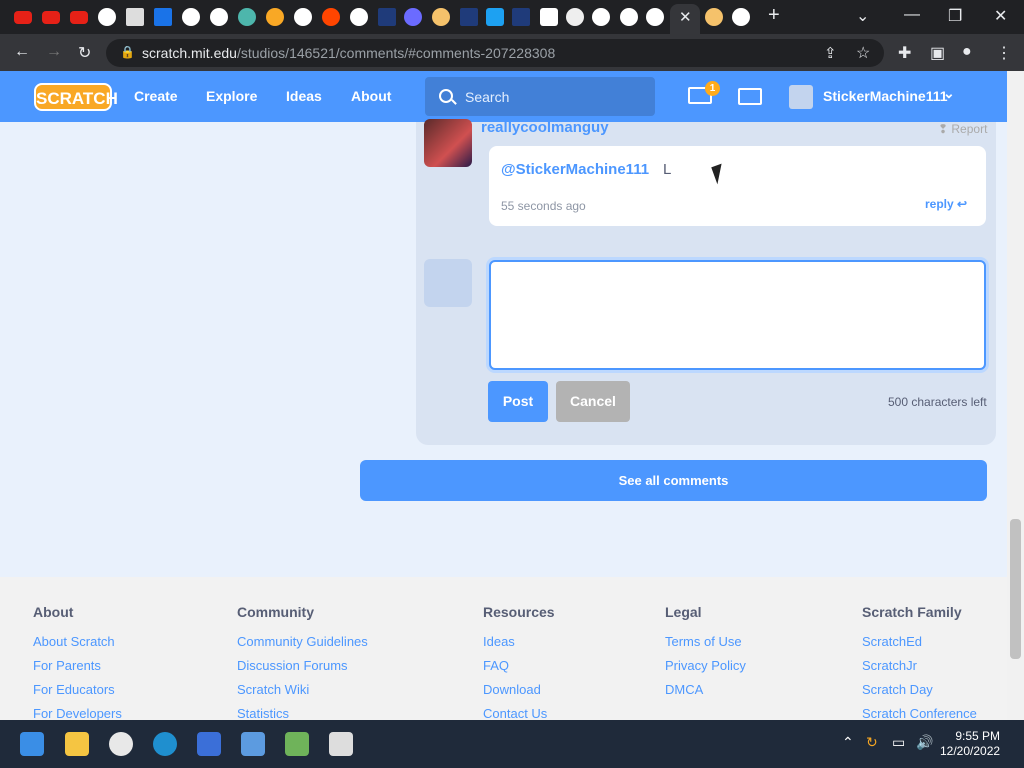 Image resolution: width=1024 pixels, height=768 pixels. Describe the element at coordinates (949, 93) in the screenshot. I see `chevron-down-icon: ⌄` at that location.